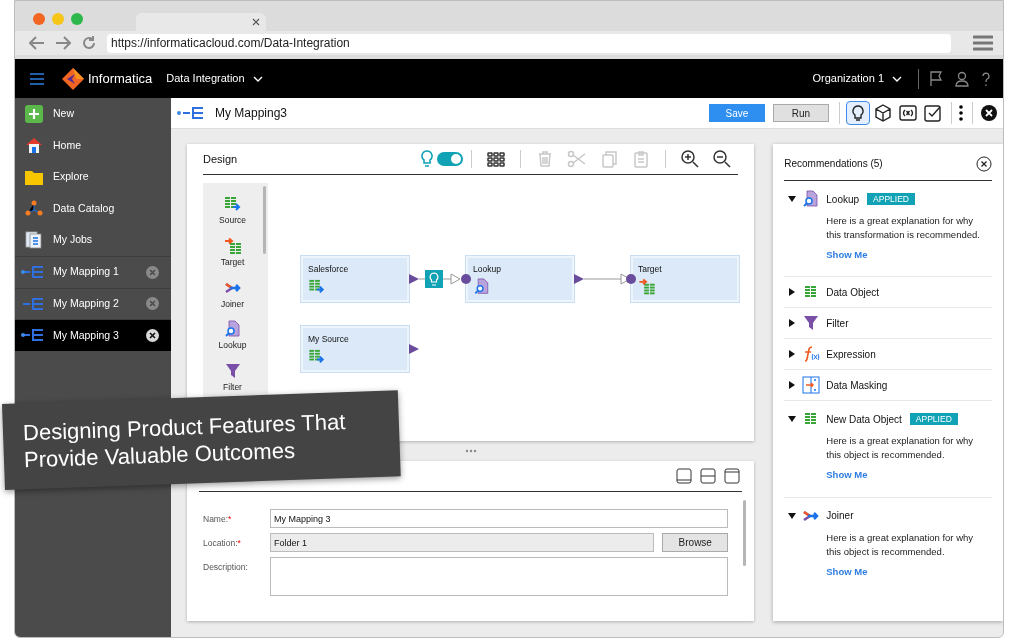 The image size is (1015, 640). Describe the element at coordinates (93, 271) in the screenshot. I see `sidebar-item: My Mapping 1` at that location.